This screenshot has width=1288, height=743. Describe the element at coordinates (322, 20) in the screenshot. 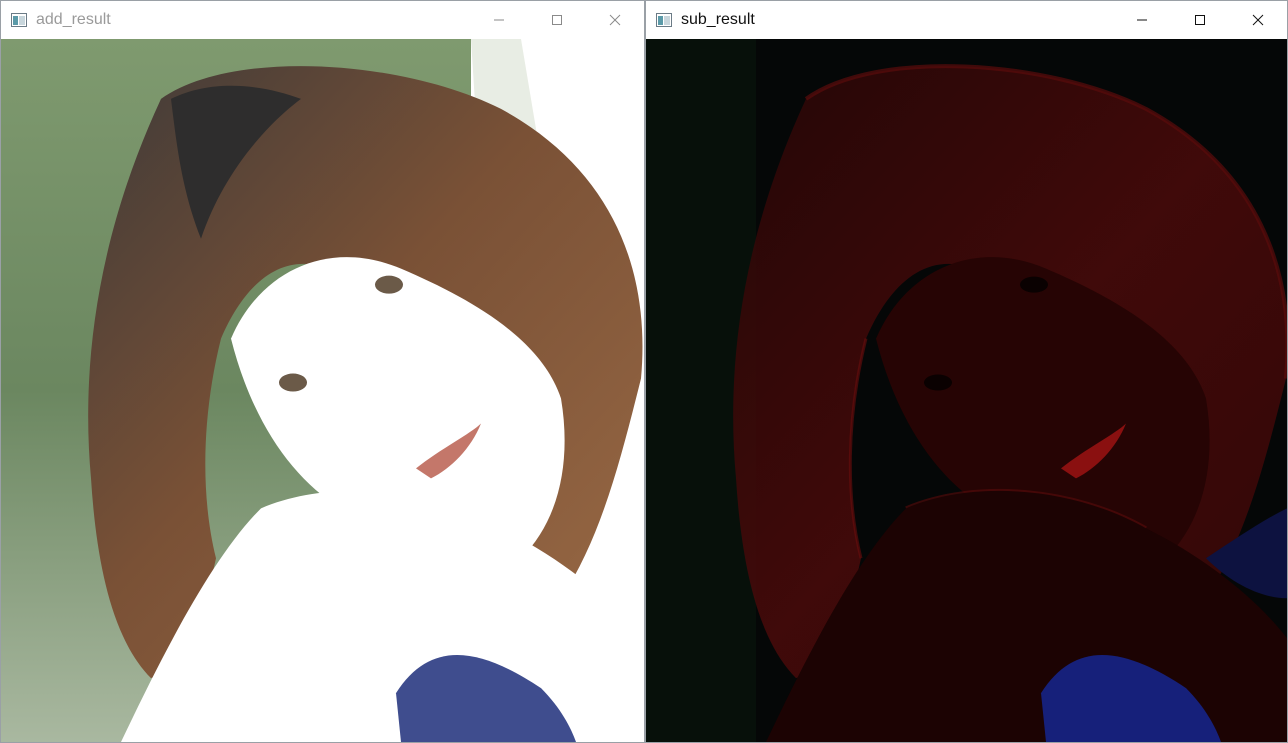

I see `titlebar: add_result` at that location.